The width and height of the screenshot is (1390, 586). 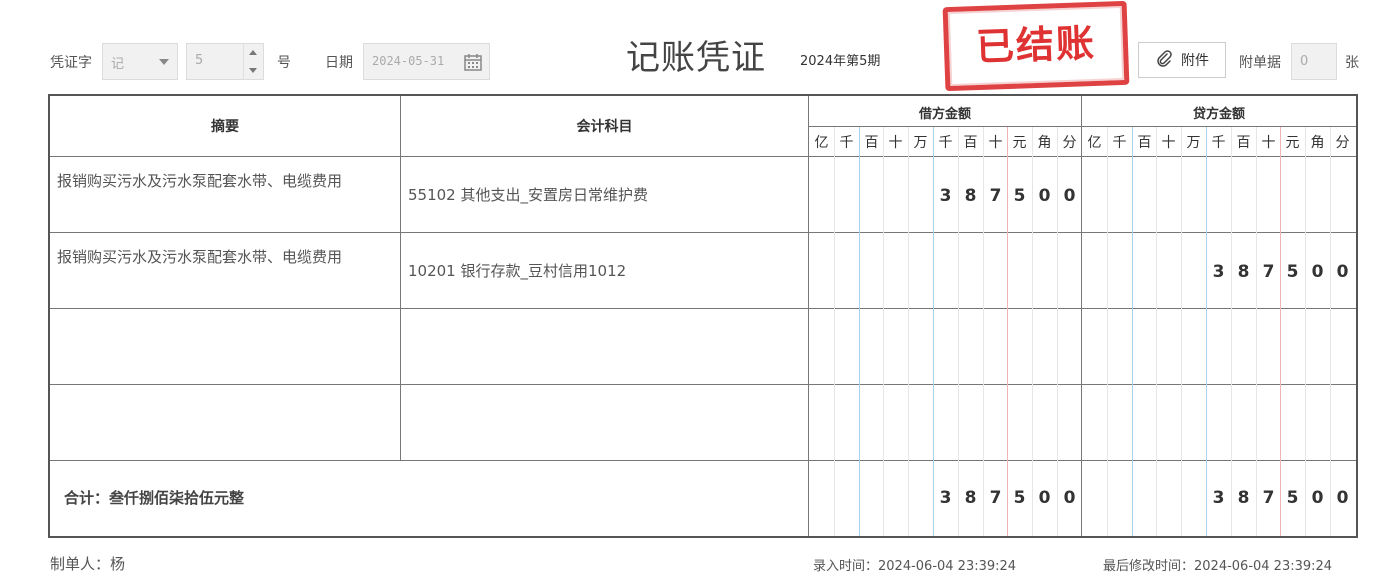 I want to click on preparer: 制单人：杨, so click(x=88, y=564).